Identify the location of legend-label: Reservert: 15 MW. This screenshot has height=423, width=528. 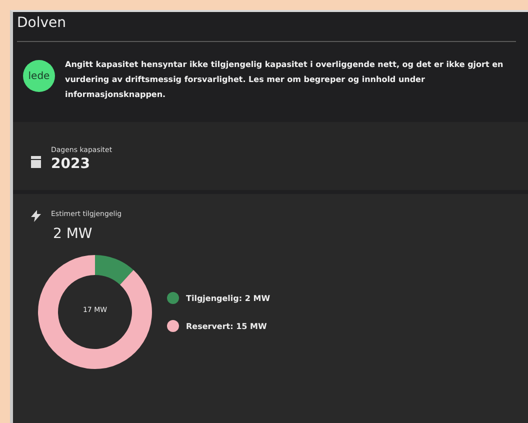
(226, 326).